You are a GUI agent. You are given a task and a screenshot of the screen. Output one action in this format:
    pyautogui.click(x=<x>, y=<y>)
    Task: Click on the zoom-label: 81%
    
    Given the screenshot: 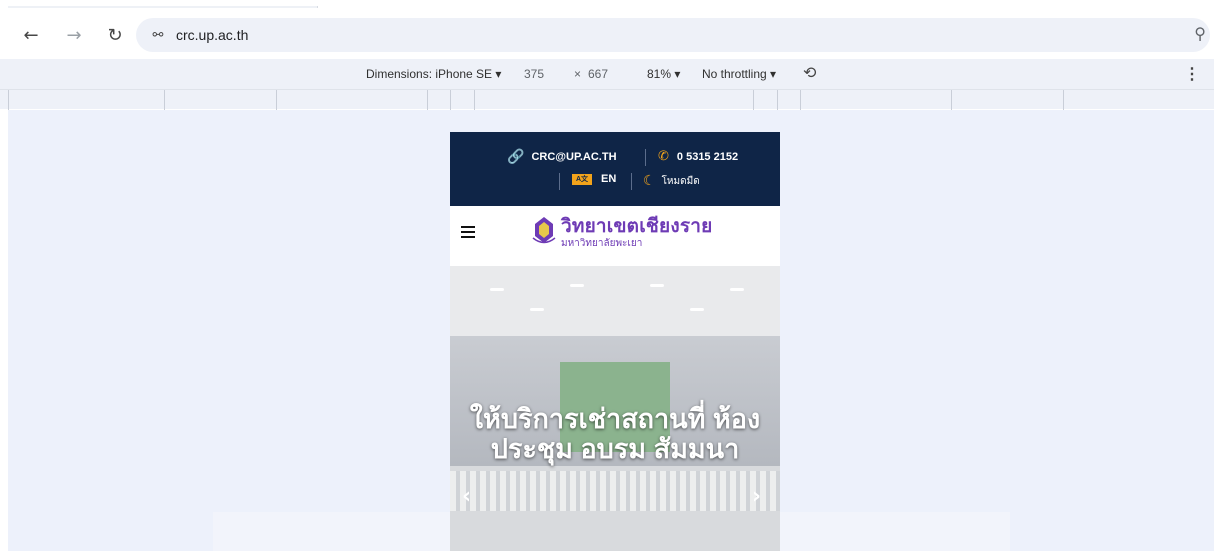 What is the action you would take?
    pyautogui.click(x=659, y=74)
    